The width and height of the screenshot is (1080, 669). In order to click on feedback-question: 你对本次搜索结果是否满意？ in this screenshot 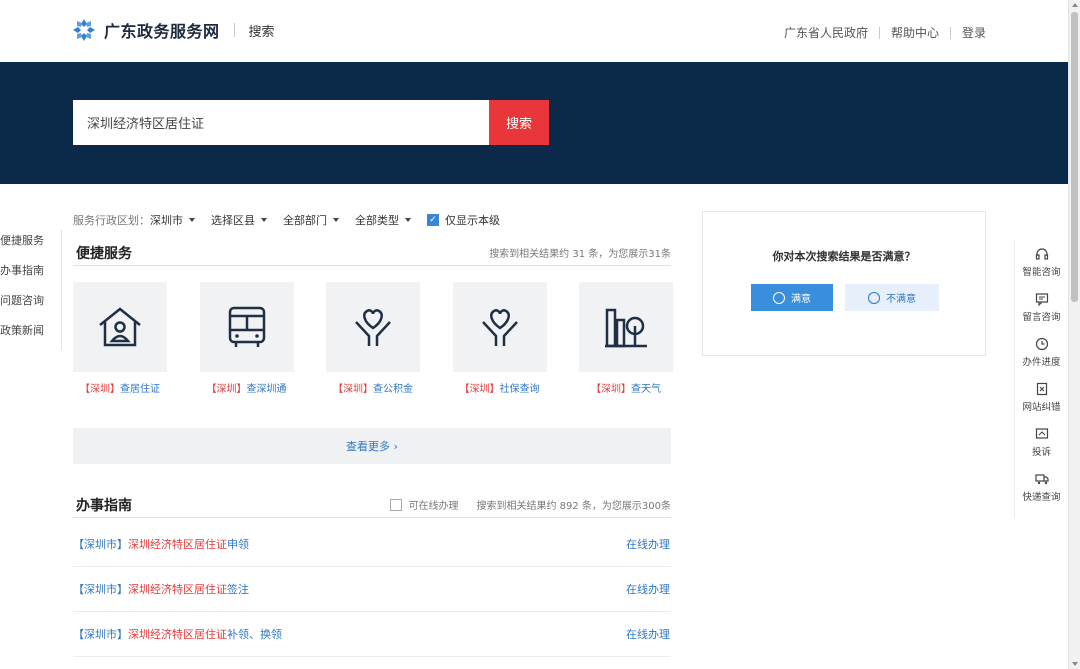, I will do `click(844, 256)`.